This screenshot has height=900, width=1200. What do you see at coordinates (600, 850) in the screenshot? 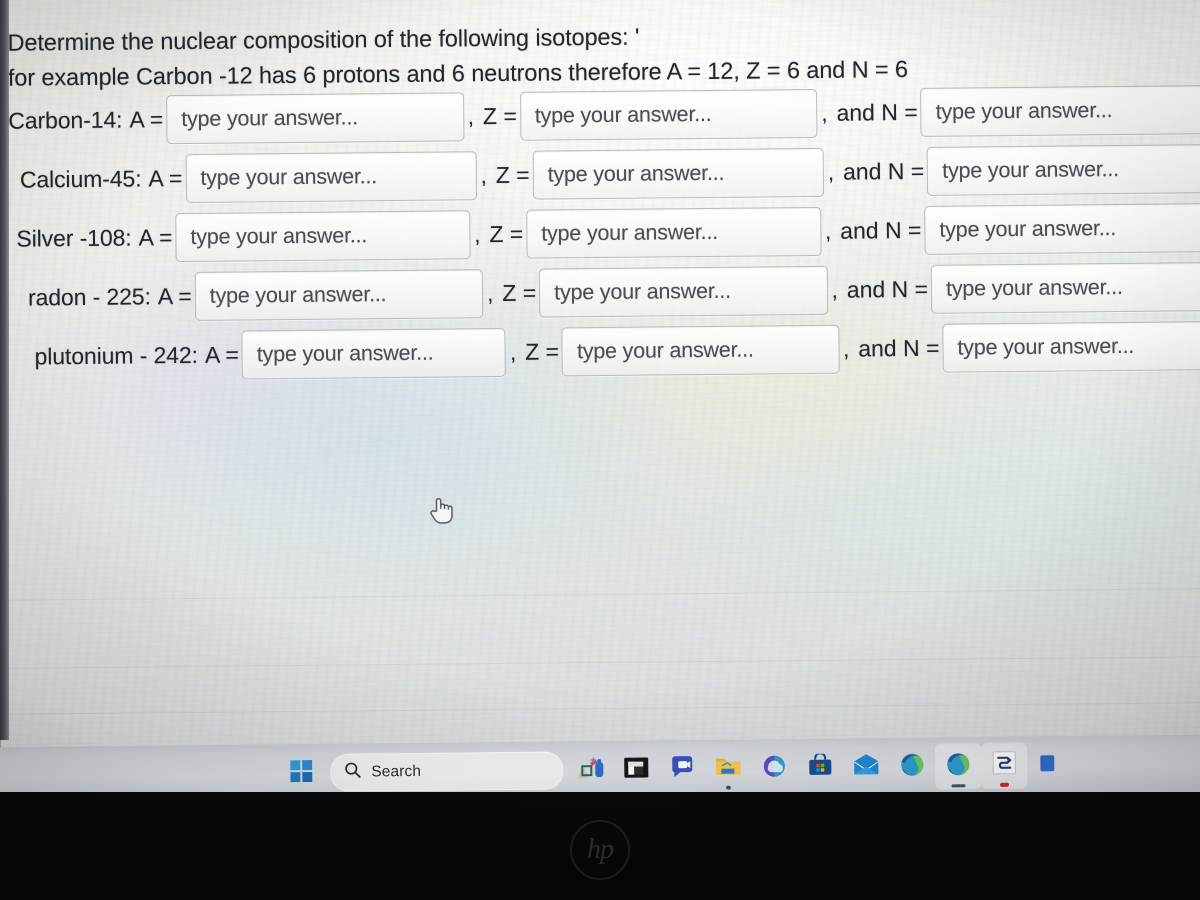
I see `hp-brand-logo: hp` at bounding box center [600, 850].